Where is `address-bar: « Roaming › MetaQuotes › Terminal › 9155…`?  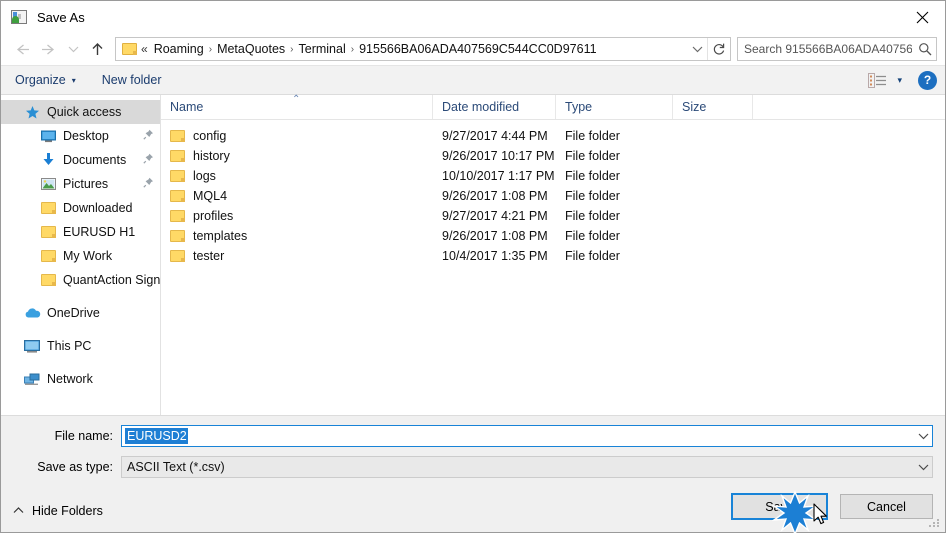
address-bar: « Roaming › MetaQuotes › Terminal › 9155… is located at coordinates (423, 49).